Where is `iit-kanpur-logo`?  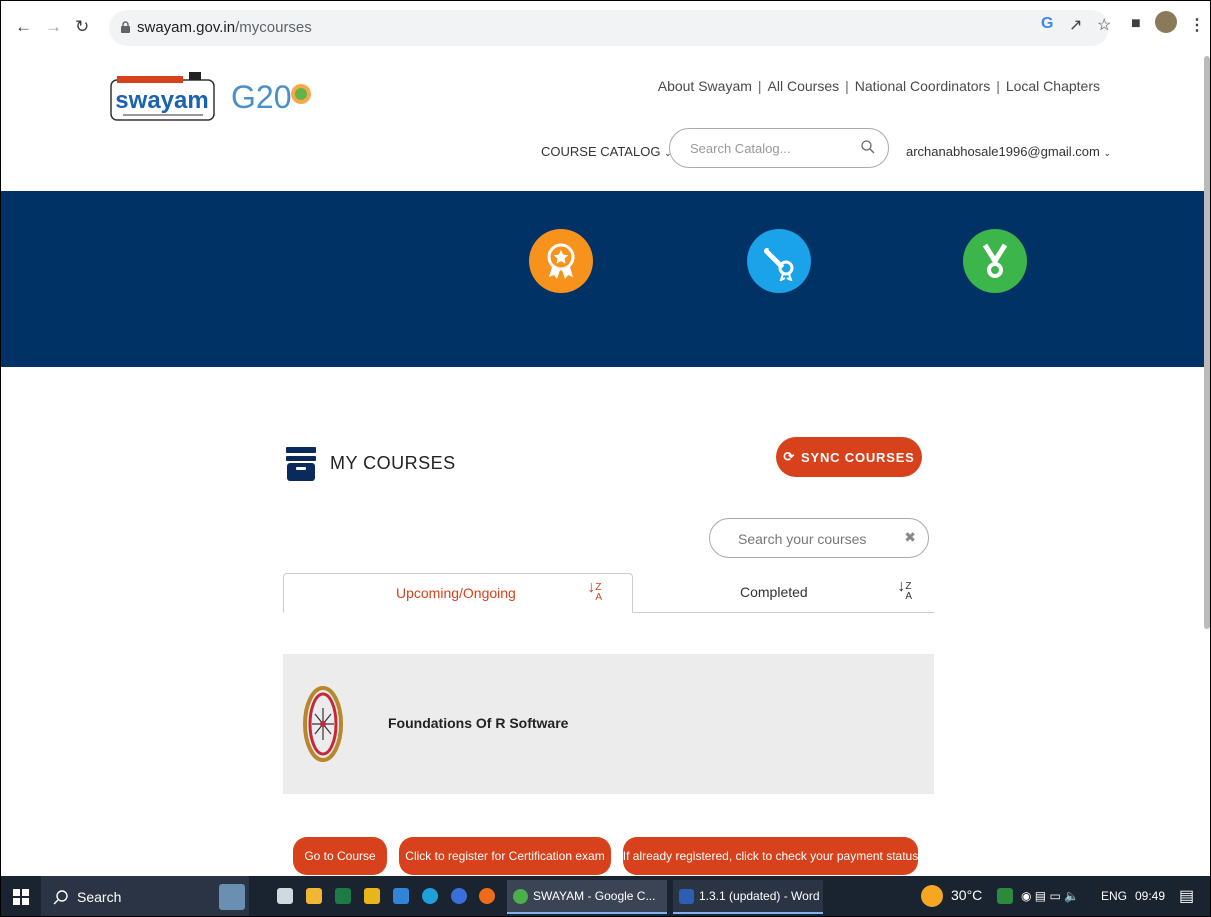 iit-kanpur-logo is located at coordinates (323, 724).